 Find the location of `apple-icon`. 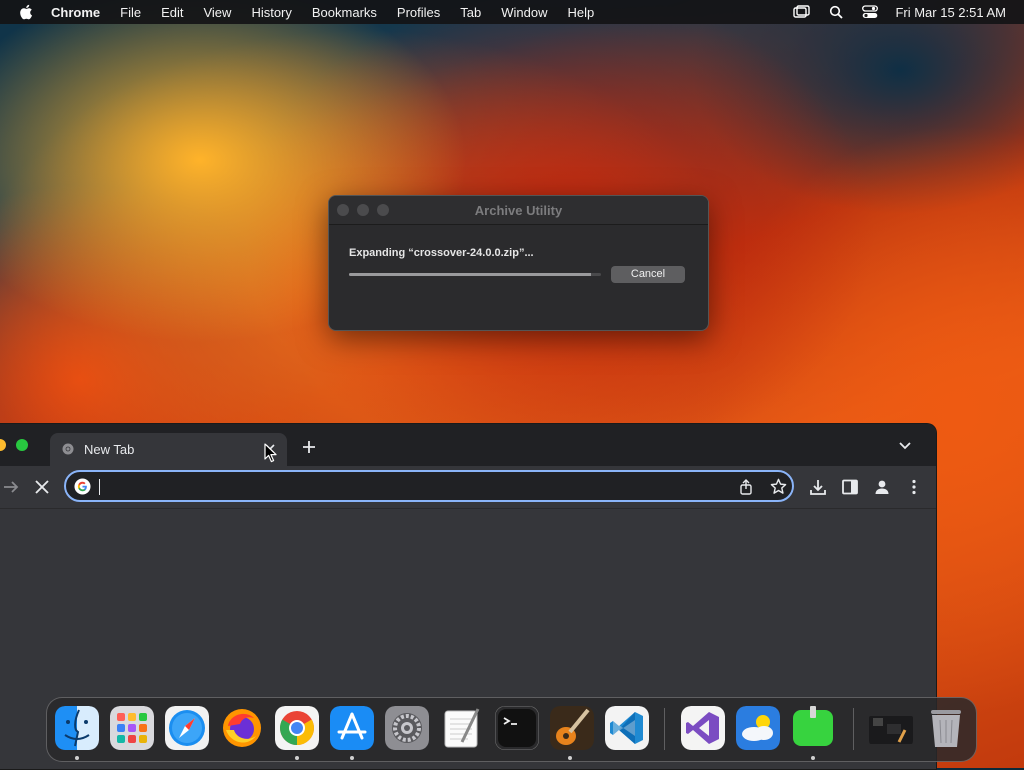

apple-icon is located at coordinates (26, 12).